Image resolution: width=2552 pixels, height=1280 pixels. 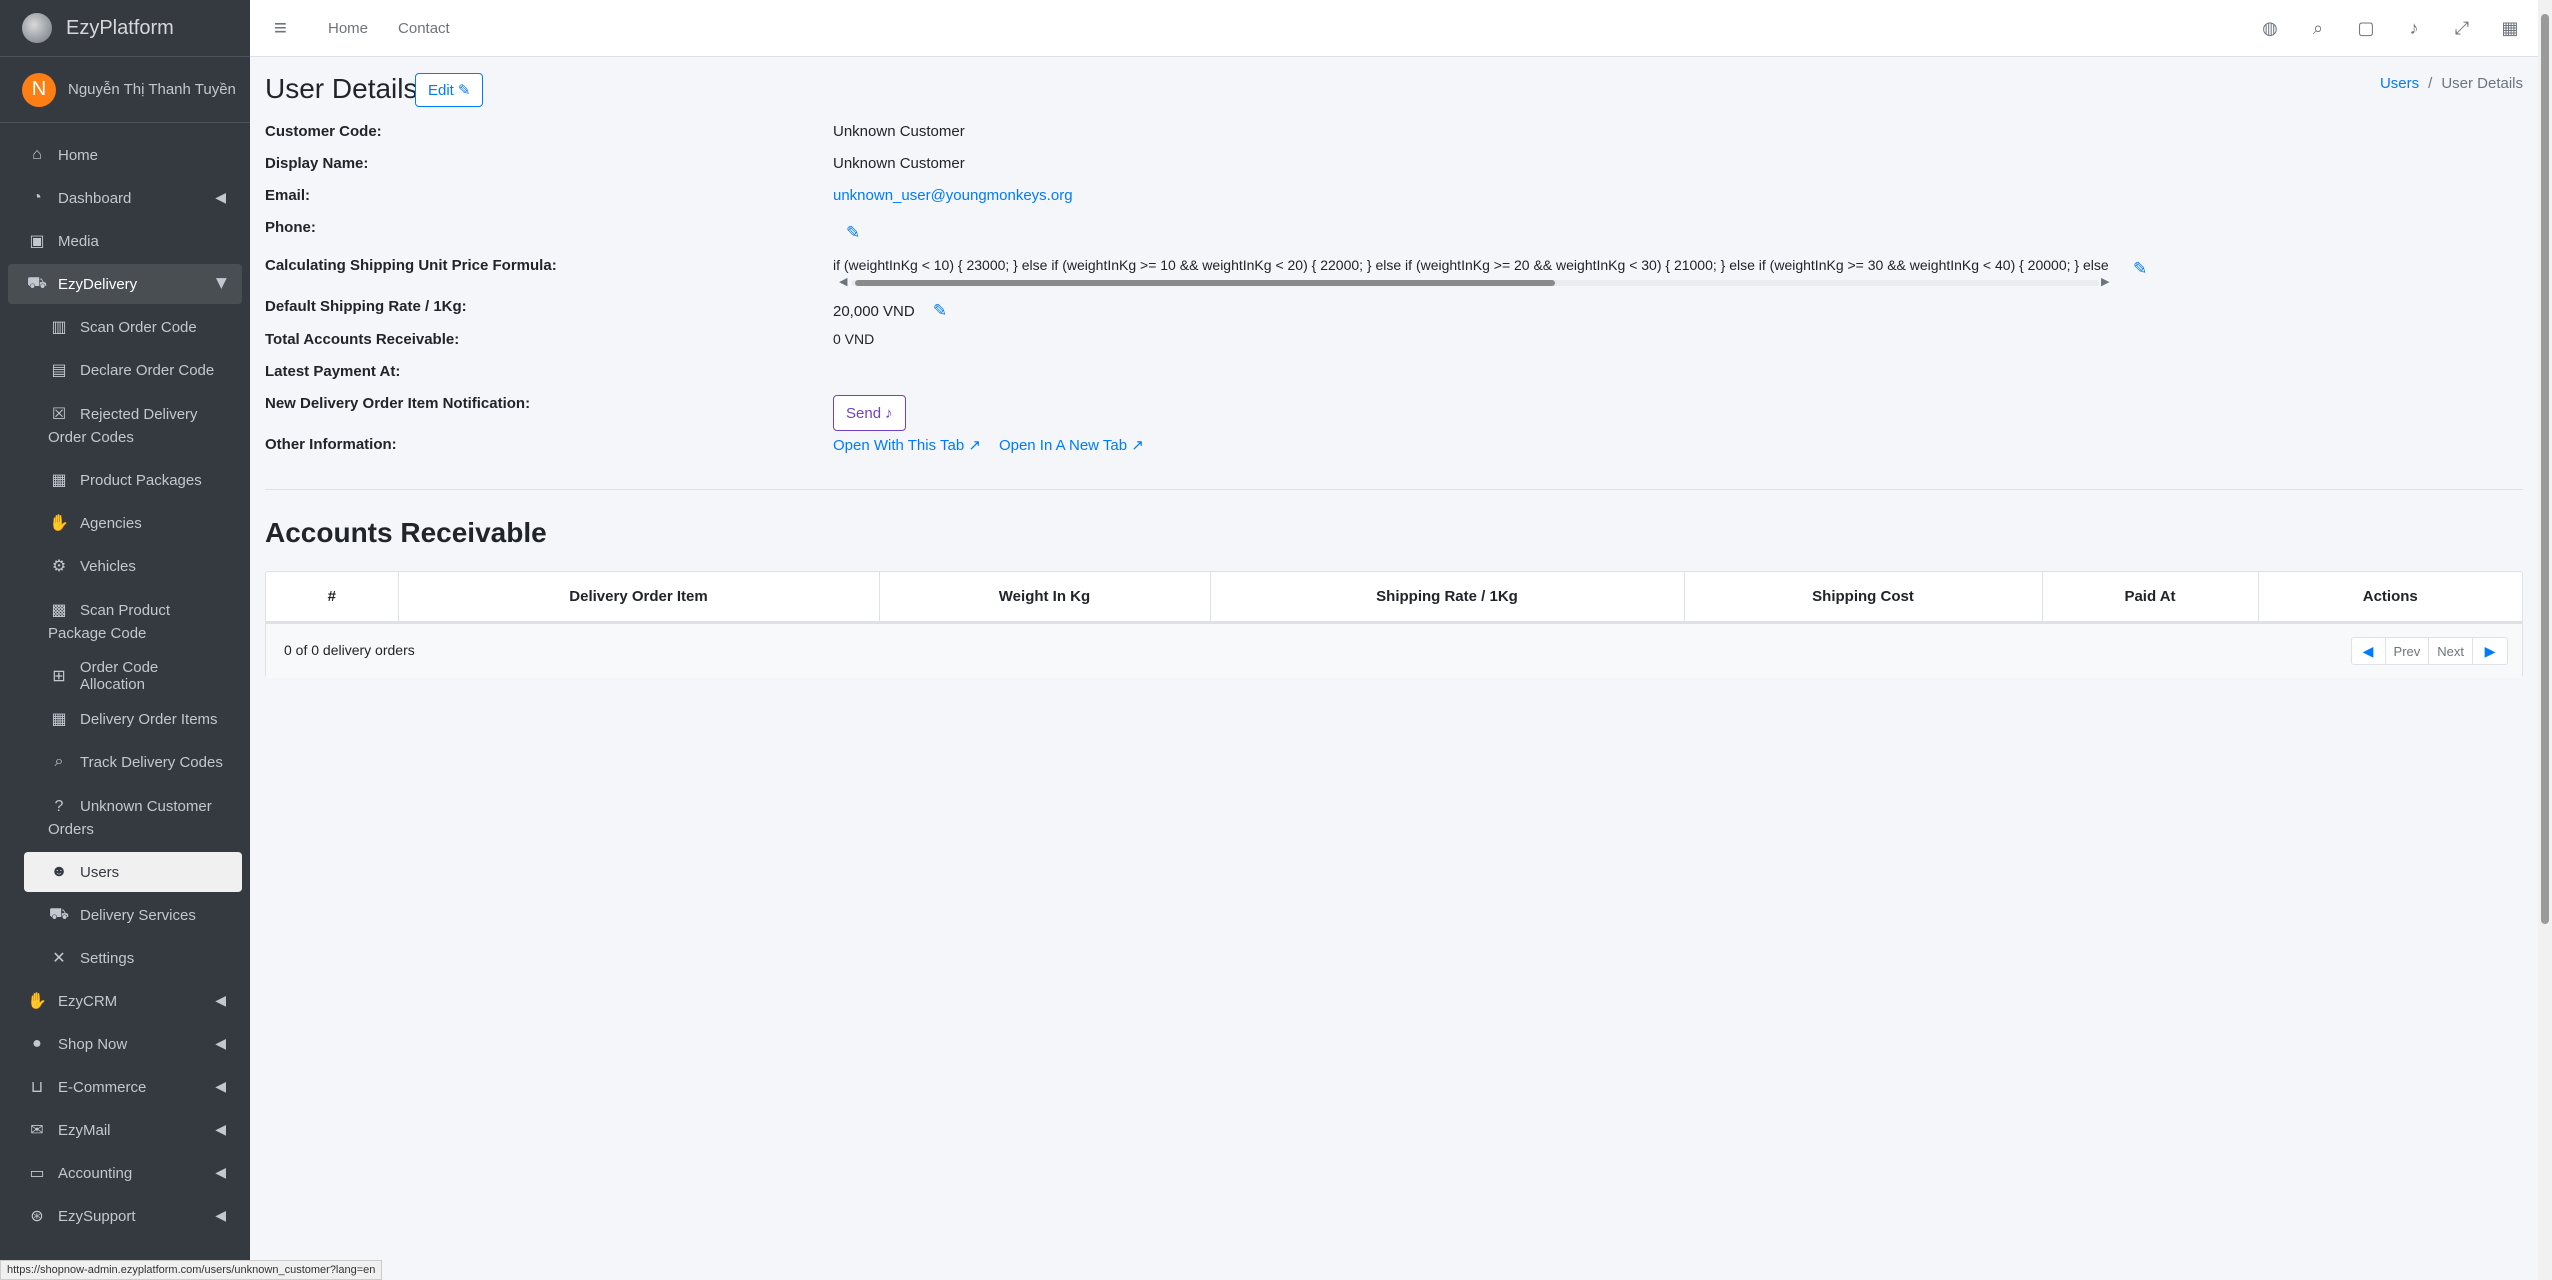 What do you see at coordinates (111, 523) in the screenshot?
I see `sidebar-item-label: Agencies` at bounding box center [111, 523].